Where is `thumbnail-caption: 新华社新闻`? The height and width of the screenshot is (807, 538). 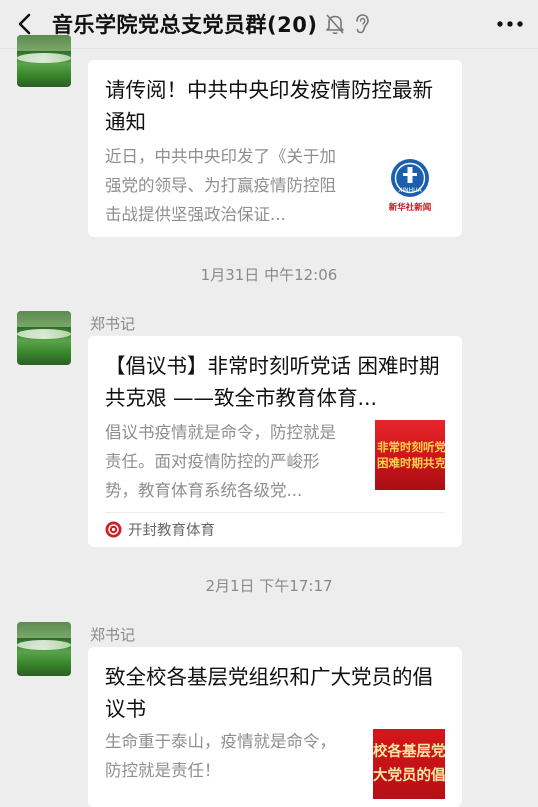 thumbnail-caption: 新华社新闻 is located at coordinates (410, 207).